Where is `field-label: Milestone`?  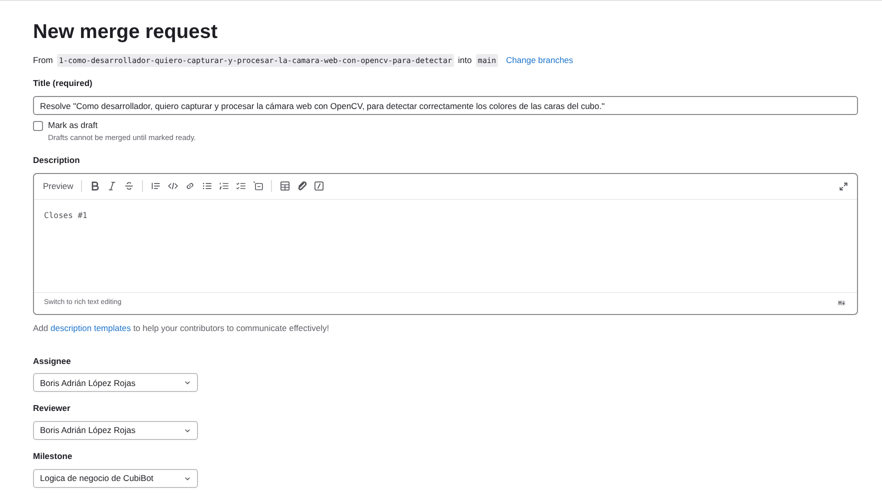
field-label: Milestone is located at coordinates (53, 456).